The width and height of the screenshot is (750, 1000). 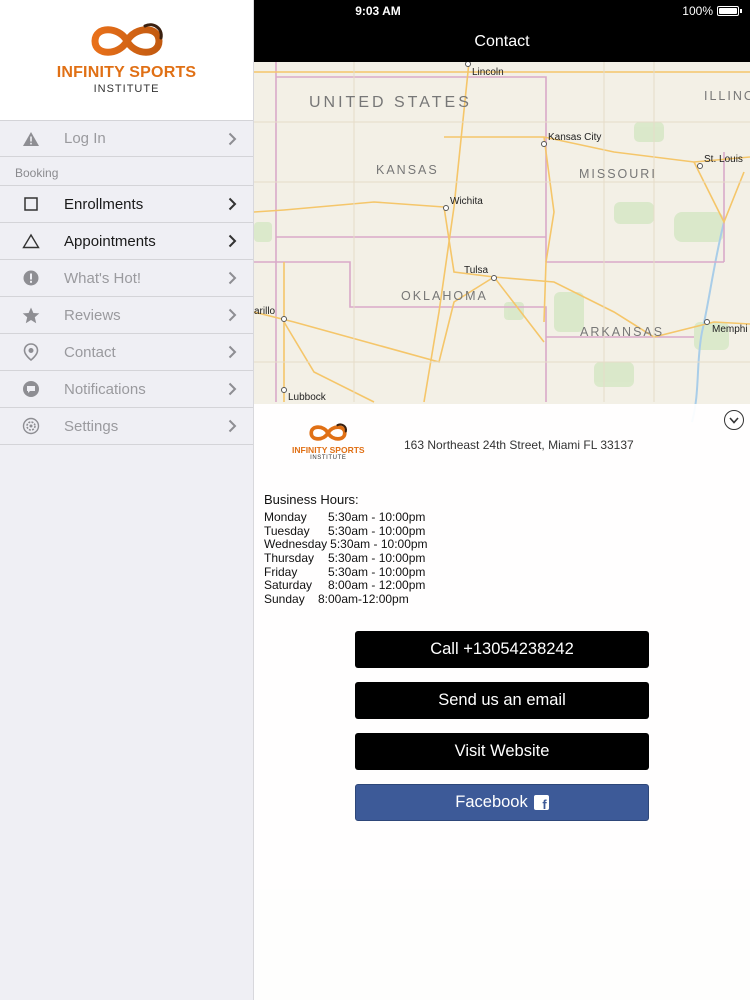 I want to click on hours-row: Saturday 8:00am - 12:00pm, so click(x=346, y=586).